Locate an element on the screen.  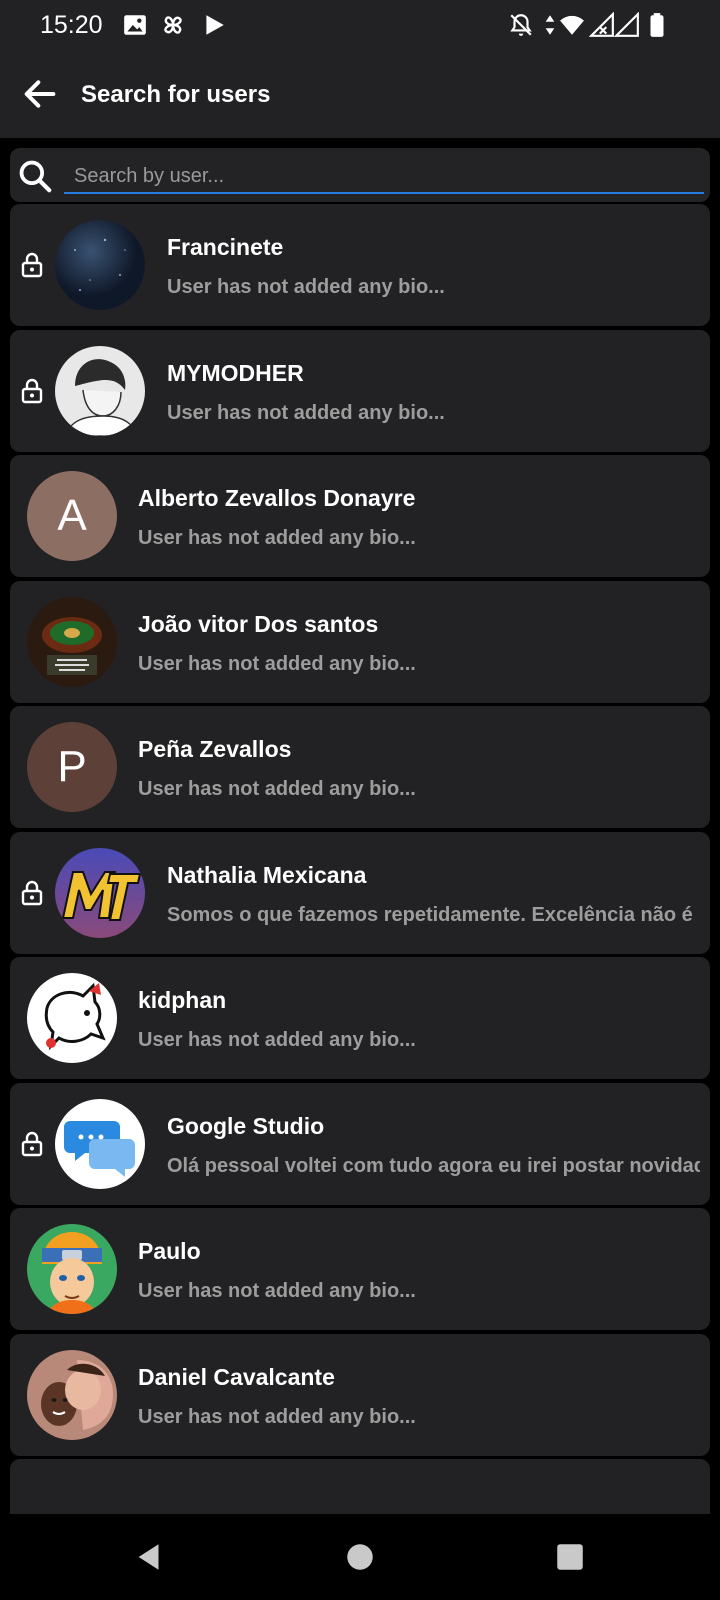
status-time: 15:20 is located at coordinates (71, 25).